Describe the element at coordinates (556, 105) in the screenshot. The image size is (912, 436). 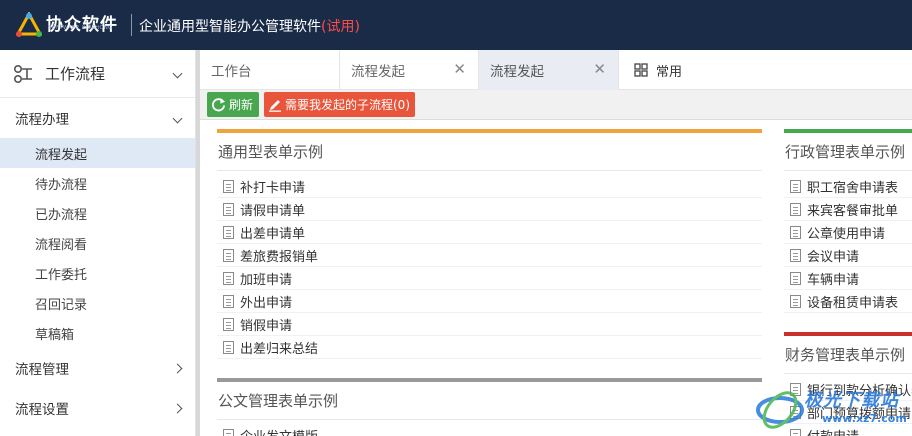
I see `toolbar: 刷新 需要我发起的子流程(0)` at that location.